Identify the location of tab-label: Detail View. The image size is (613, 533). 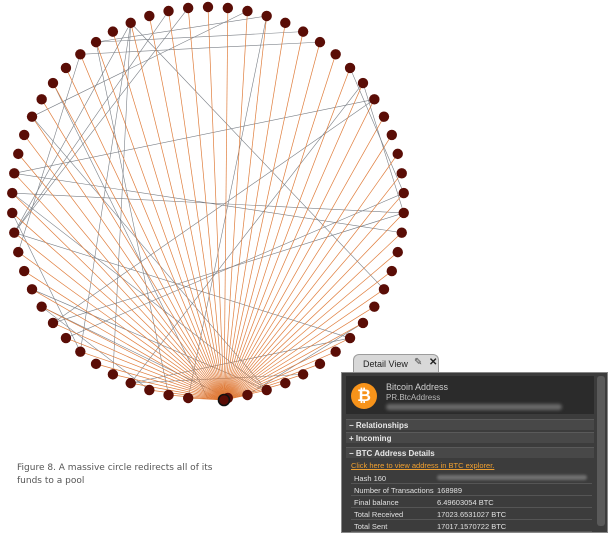
(385, 364).